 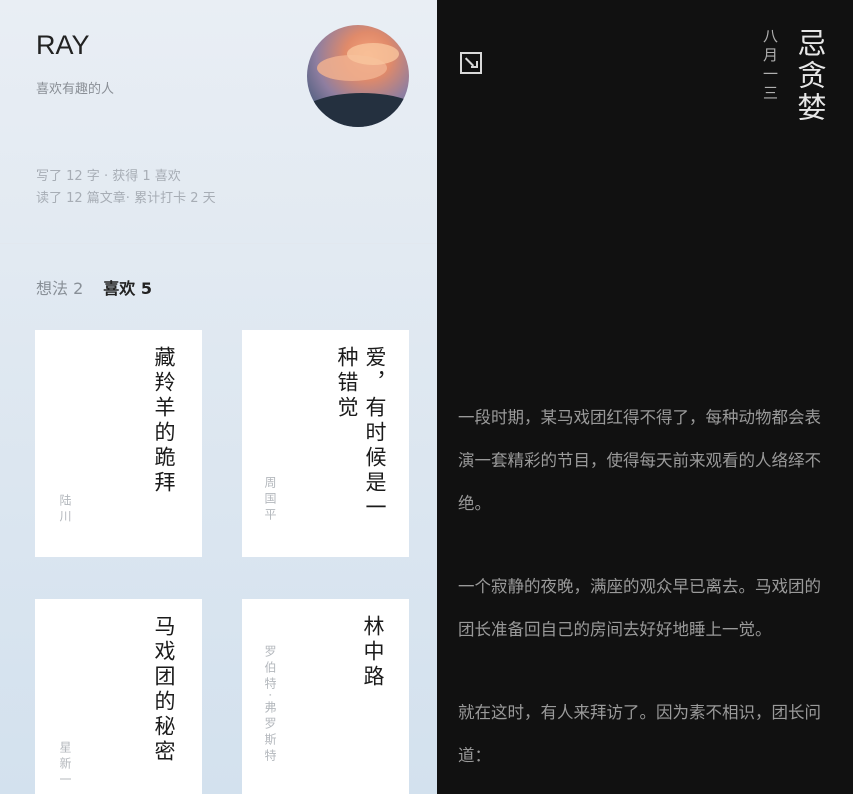 I want to click on liked-card: 爱，有时候是一种错觉 周国平, so click(x=325, y=443).